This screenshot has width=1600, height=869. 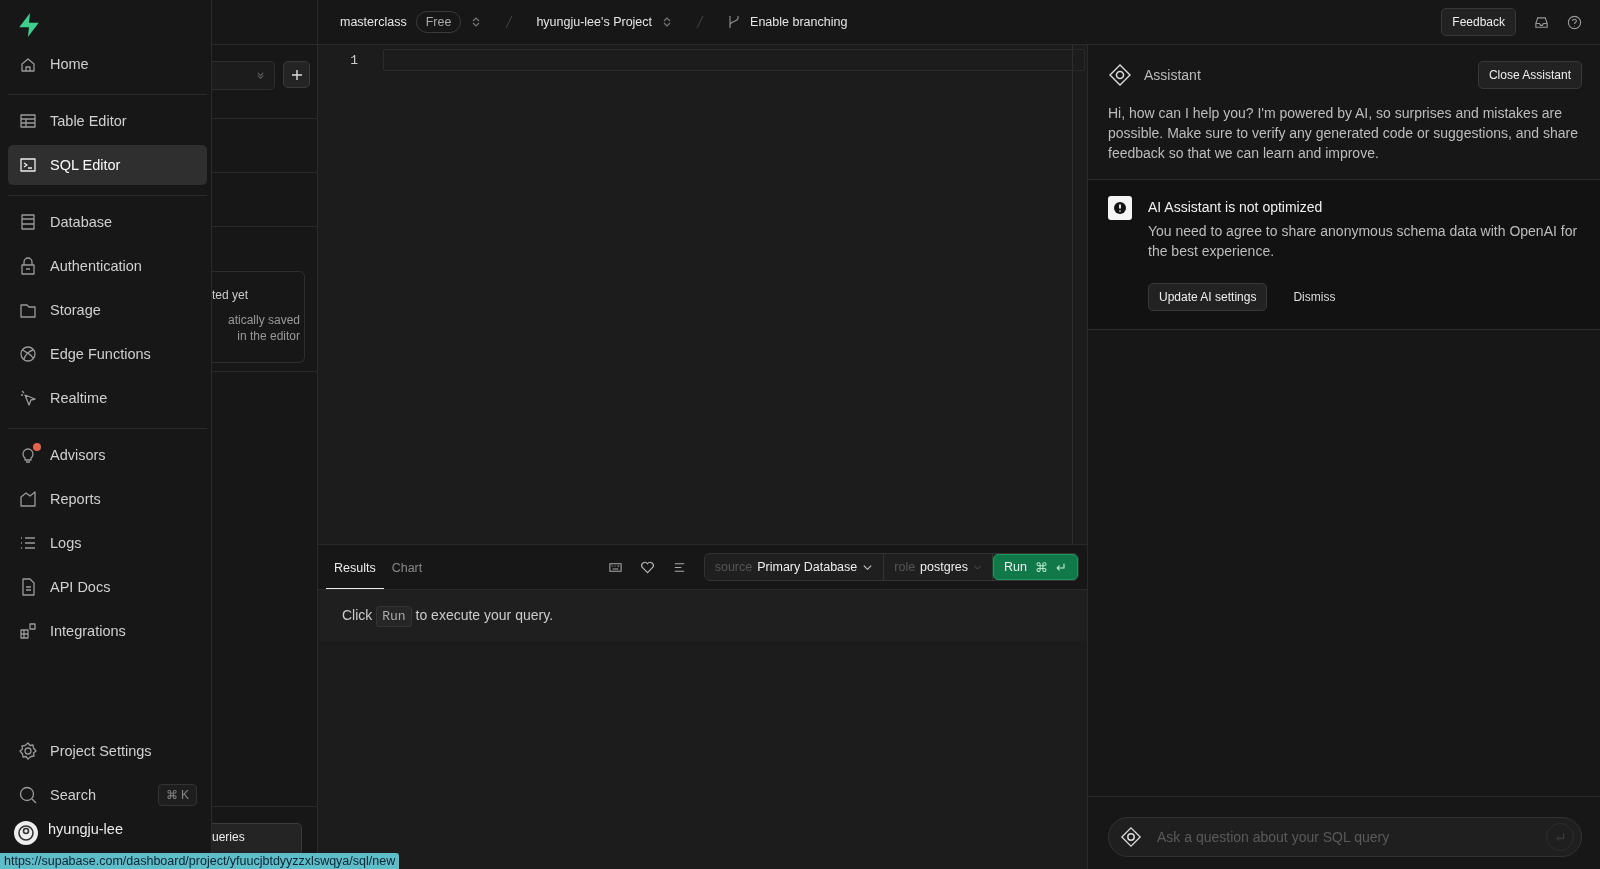 I want to click on nav-item: Authentication, so click(x=107, y=266).